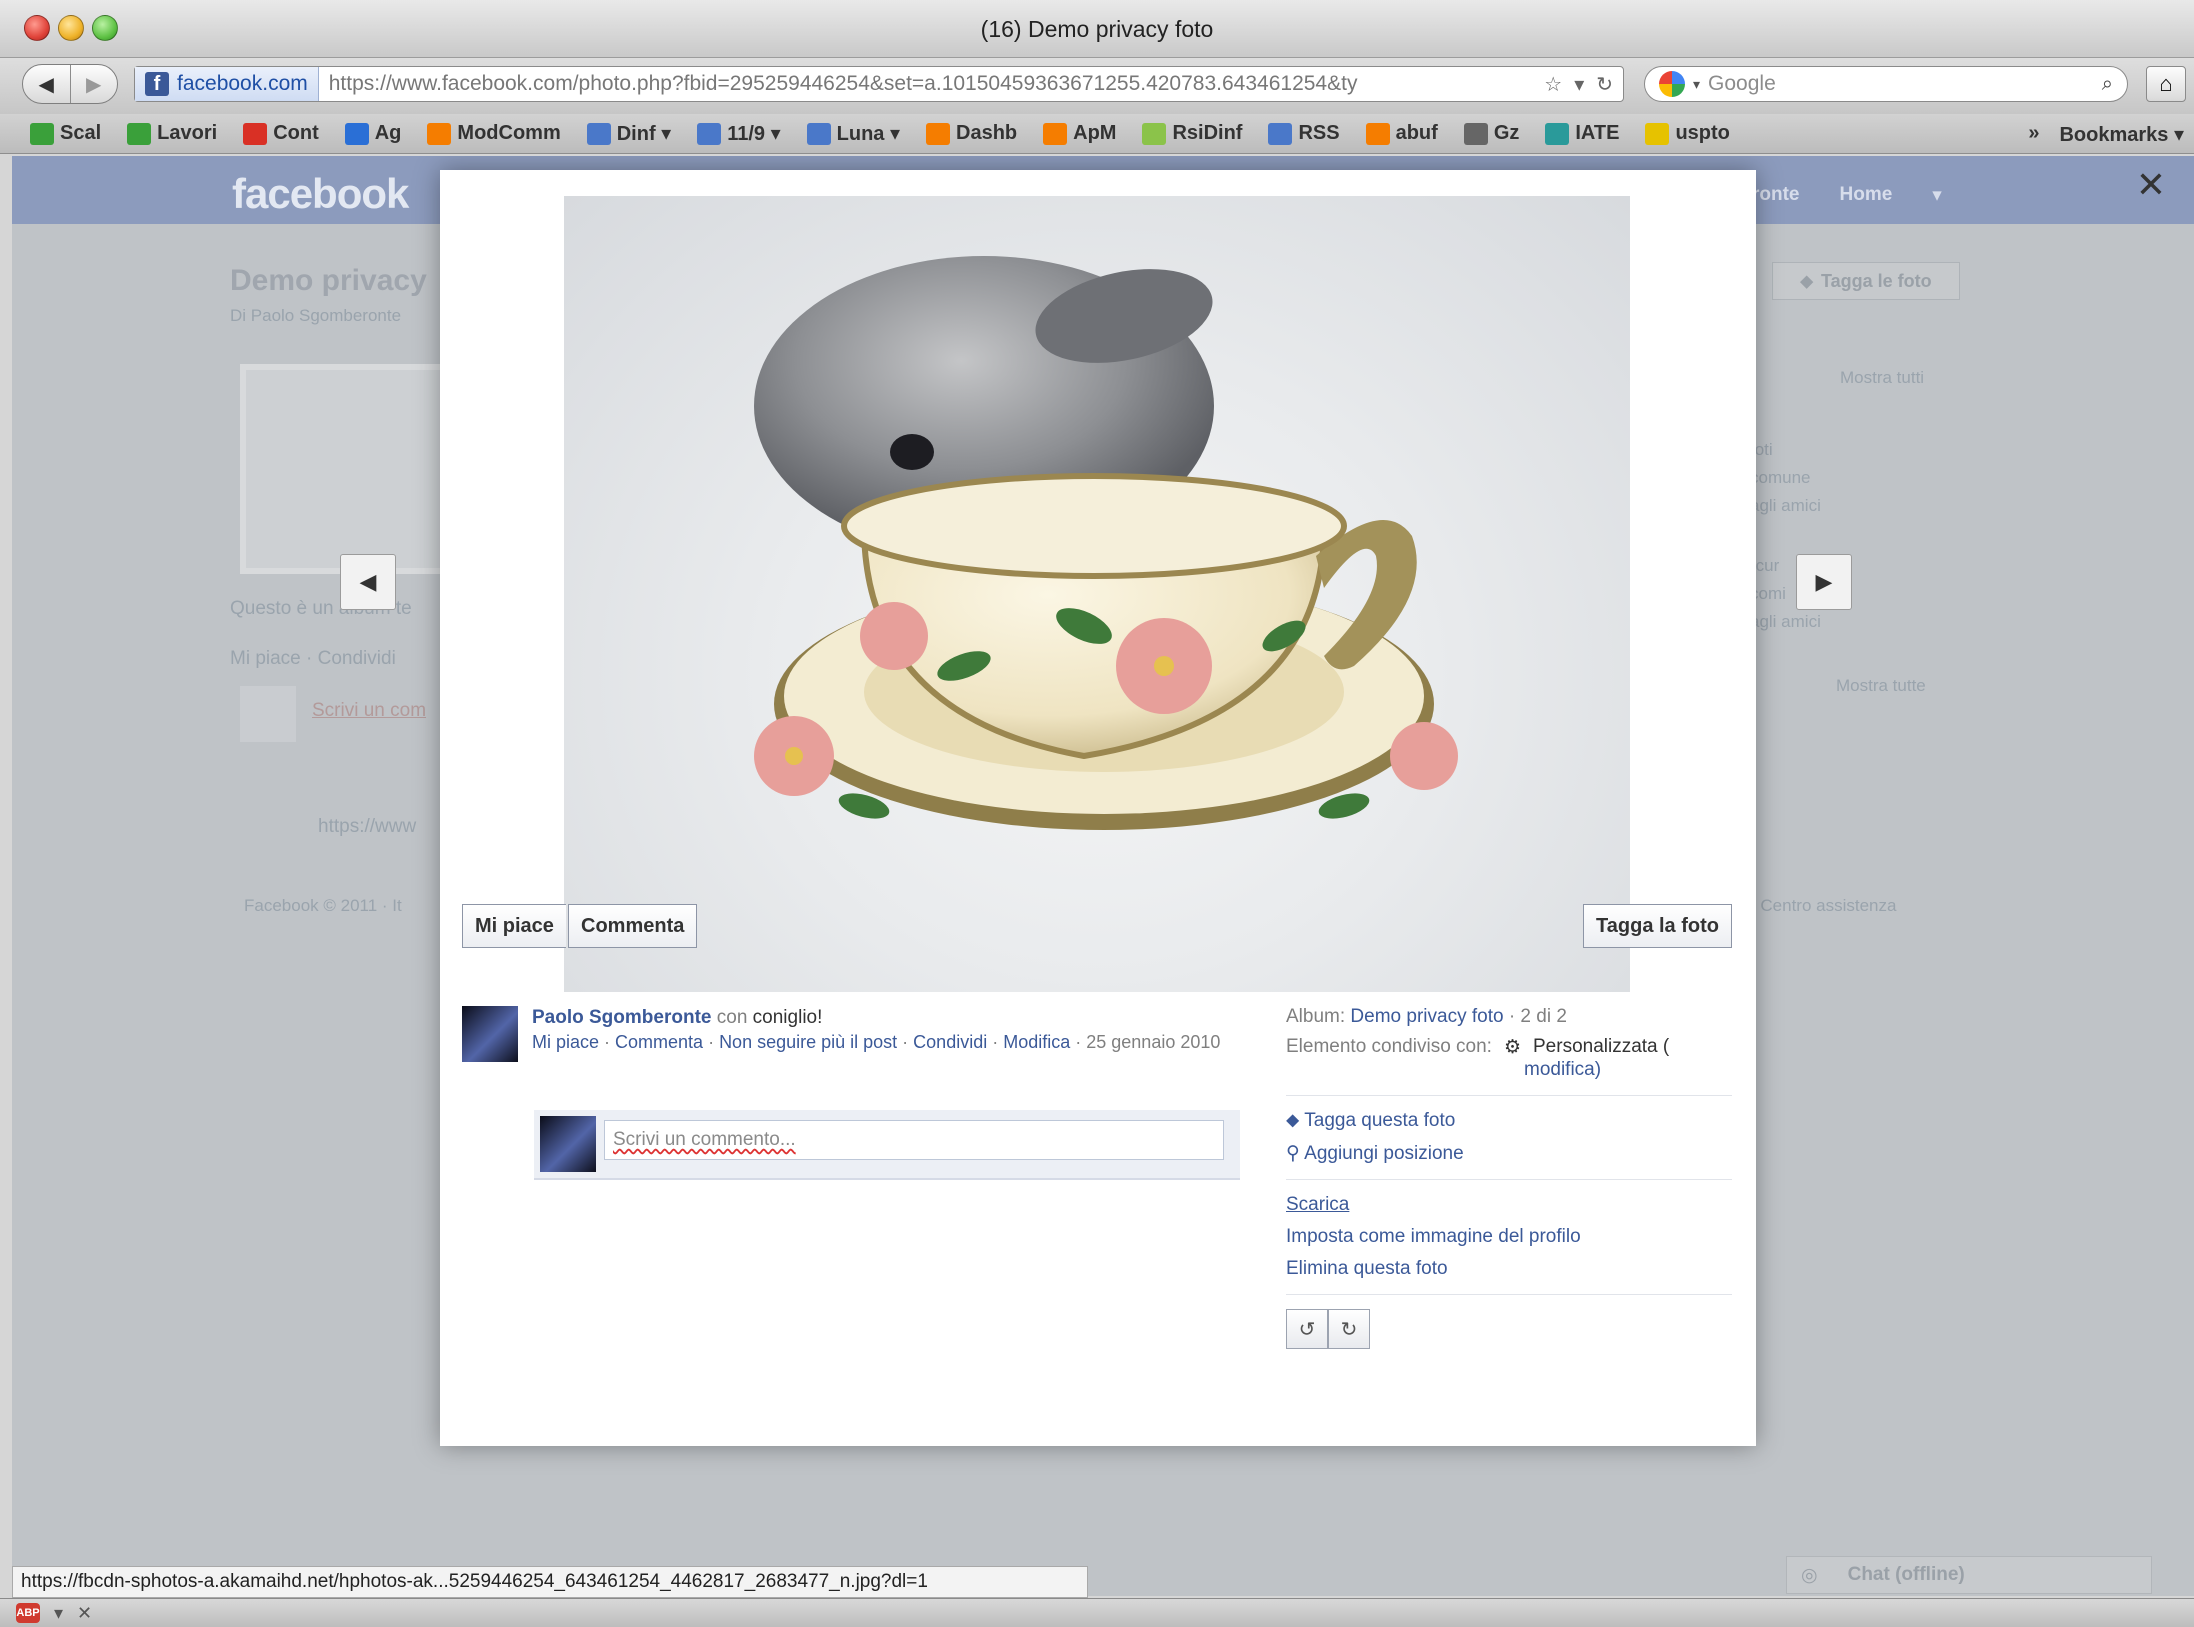 This screenshot has height=1627, width=2194. What do you see at coordinates (633, 926) in the screenshot?
I see `comment-photo-button: Commenta` at bounding box center [633, 926].